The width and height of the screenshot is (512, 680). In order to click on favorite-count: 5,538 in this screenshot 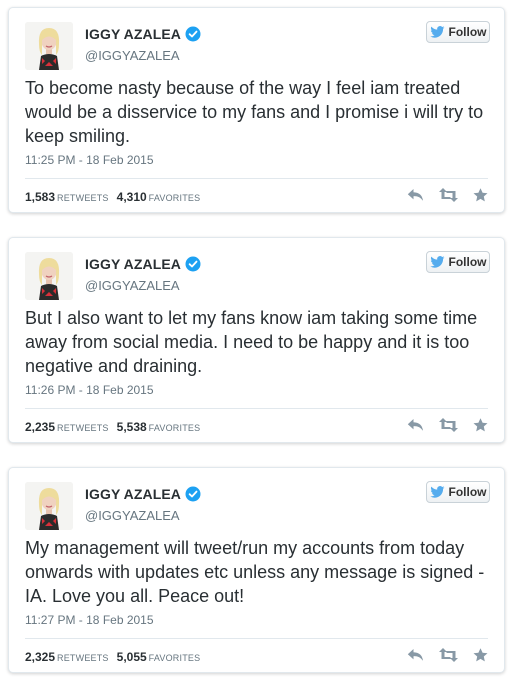, I will do `click(132, 427)`.